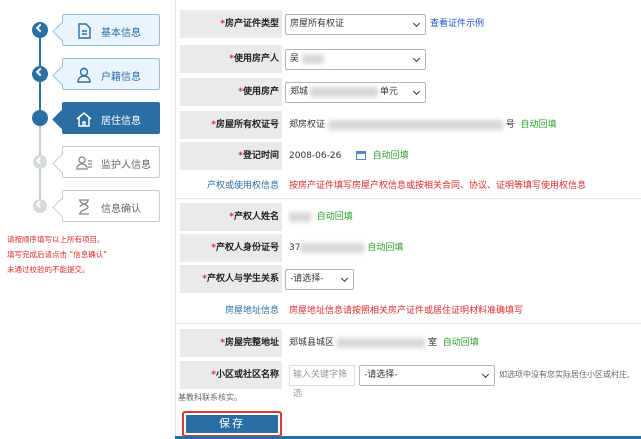 This screenshot has height=439, width=641. I want to click on person-icon, so click(84, 75).